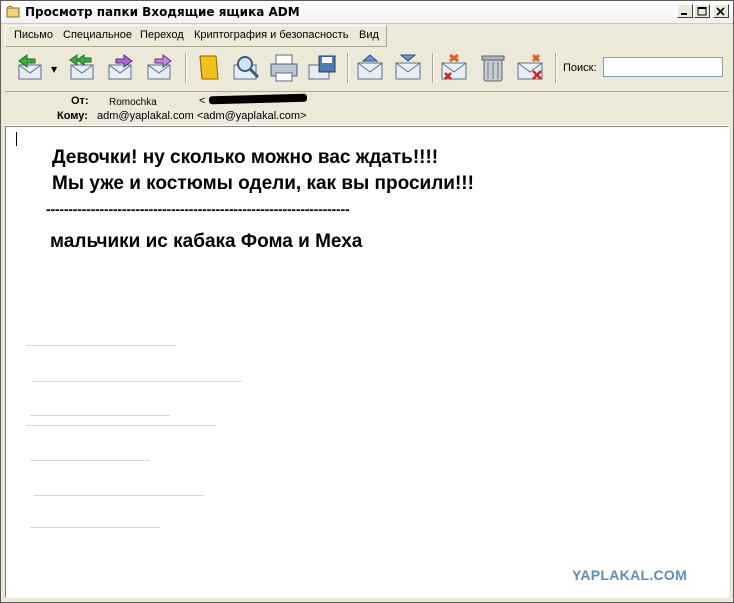 The width and height of the screenshot is (734, 603). What do you see at coordinates (271, 35) in the screenshot?
I see `menu-item-crypto: Криптография и безопасность` at bounding box center [271, 35].